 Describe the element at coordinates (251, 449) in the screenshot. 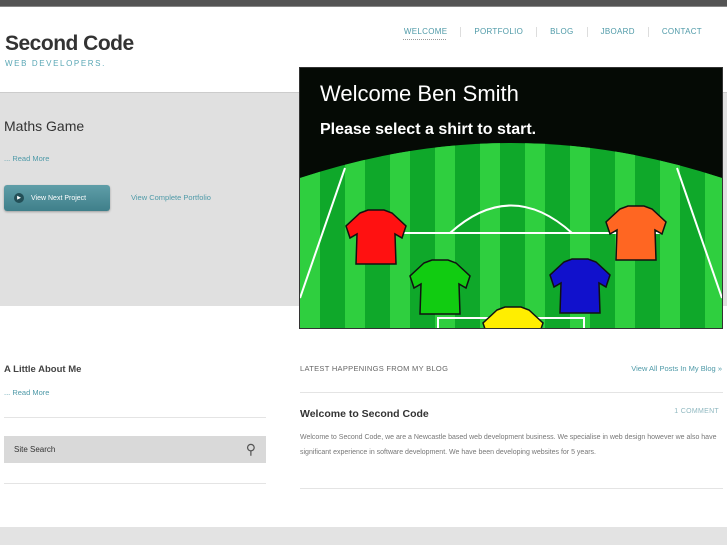

I see `search-icon: ⚲` at that location.